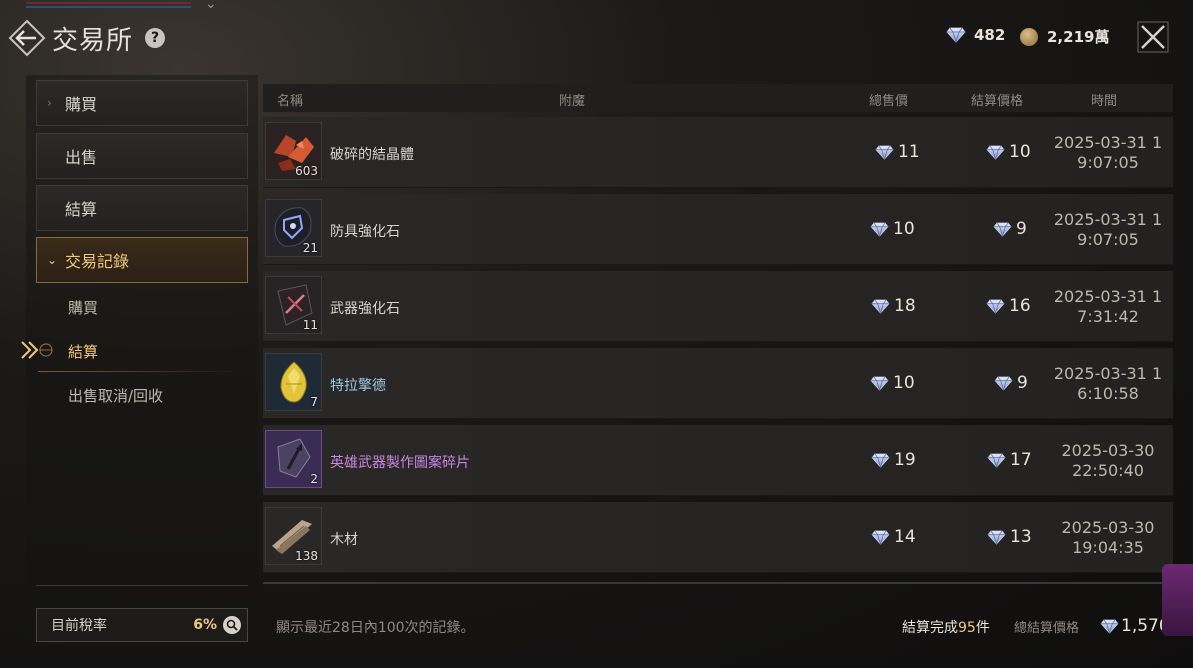 This screenshot has height=668, width=1193. Describe the element at coordinates (232, 625) in the screenshot. I see `search-icon` at that location.